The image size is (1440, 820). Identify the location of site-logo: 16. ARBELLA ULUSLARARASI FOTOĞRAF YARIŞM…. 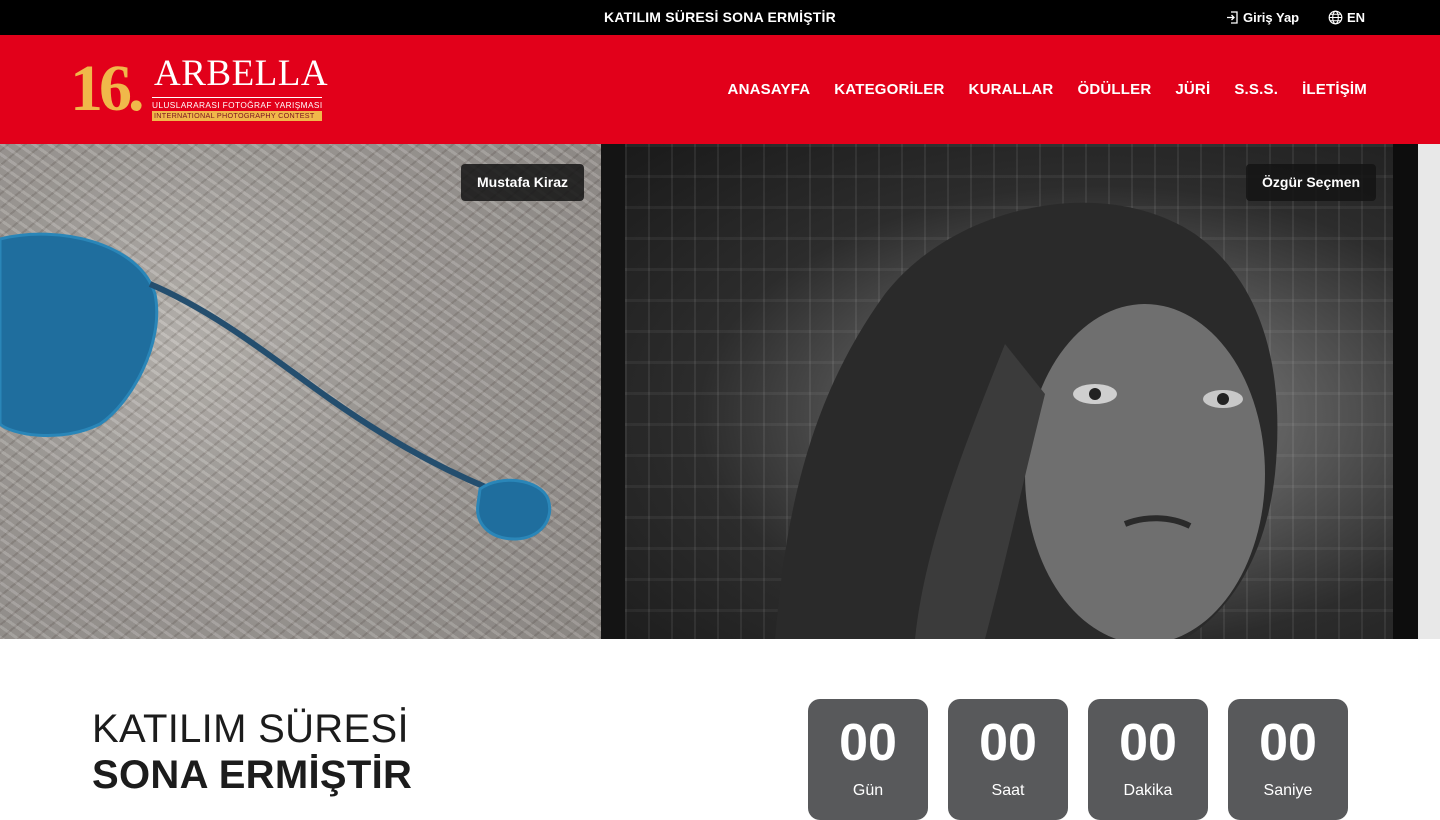
(200, 89).